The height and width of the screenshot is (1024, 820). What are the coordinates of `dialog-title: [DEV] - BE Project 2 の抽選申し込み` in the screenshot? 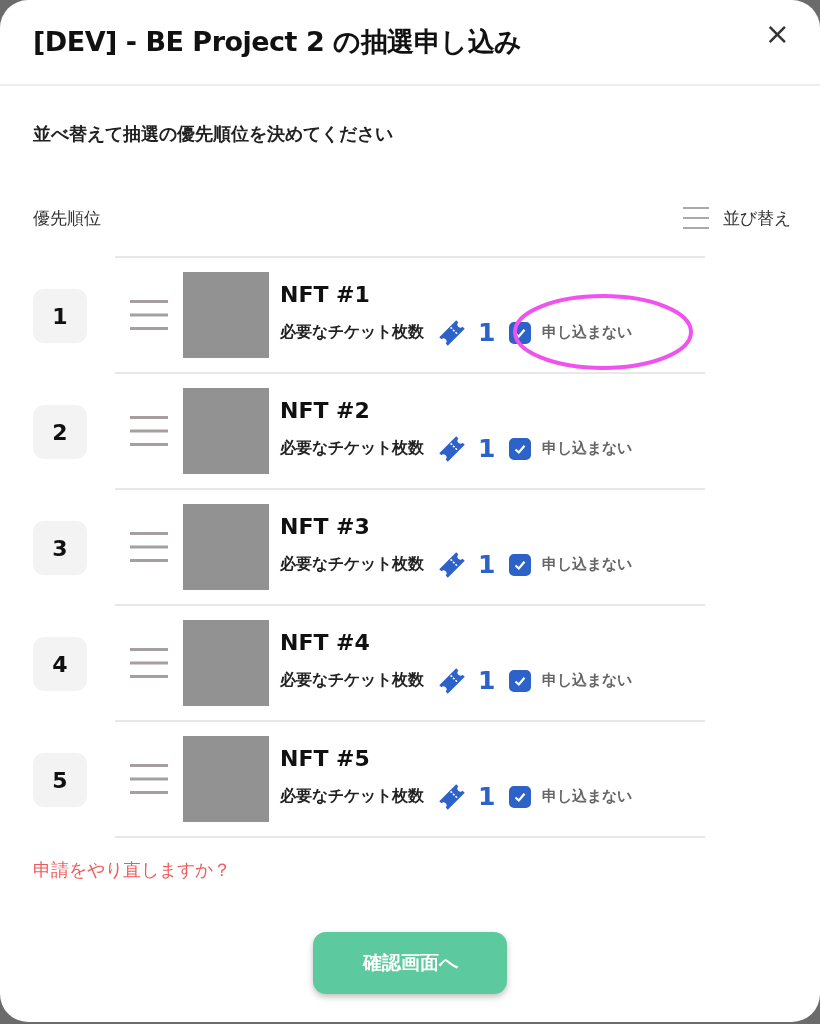 It's located at (277, 42).